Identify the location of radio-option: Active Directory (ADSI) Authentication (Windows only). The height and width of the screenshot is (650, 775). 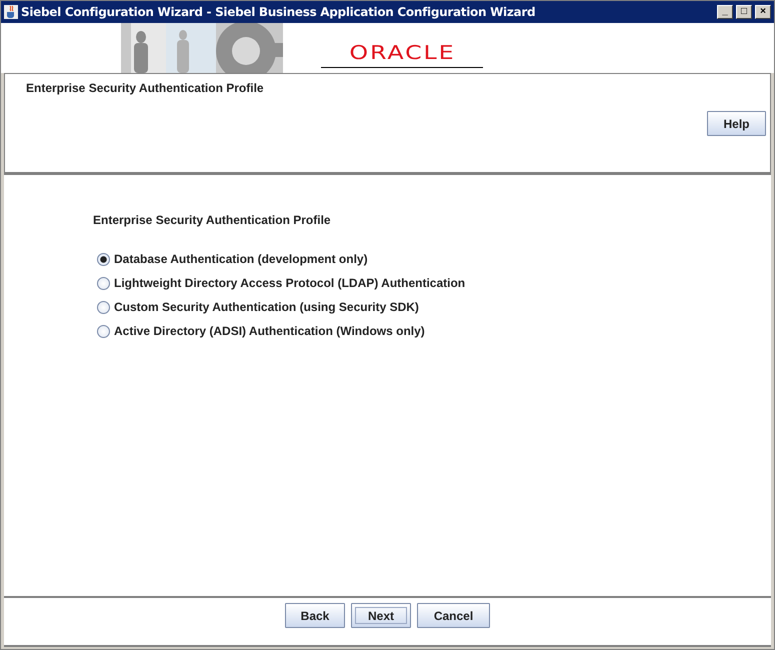
(434, 331).